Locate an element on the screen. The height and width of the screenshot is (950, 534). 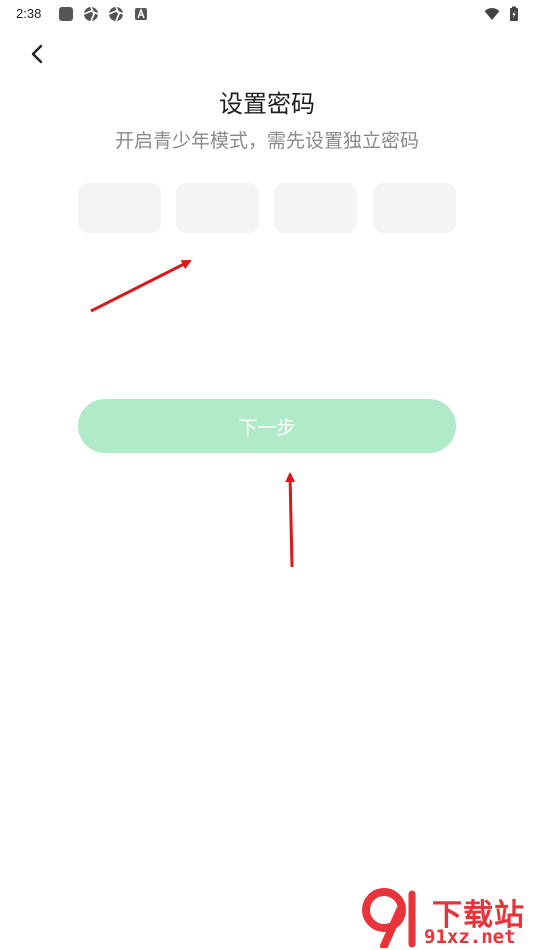
wifi-icon is located at coordinates (492, 14).